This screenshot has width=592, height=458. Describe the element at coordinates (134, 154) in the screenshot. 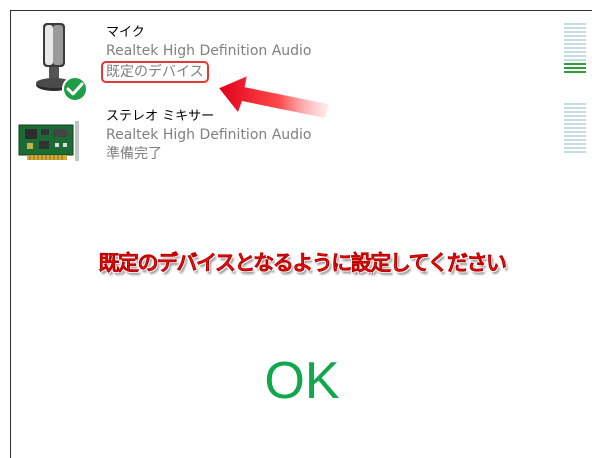

I see `device-status: 準備完了` at that location.